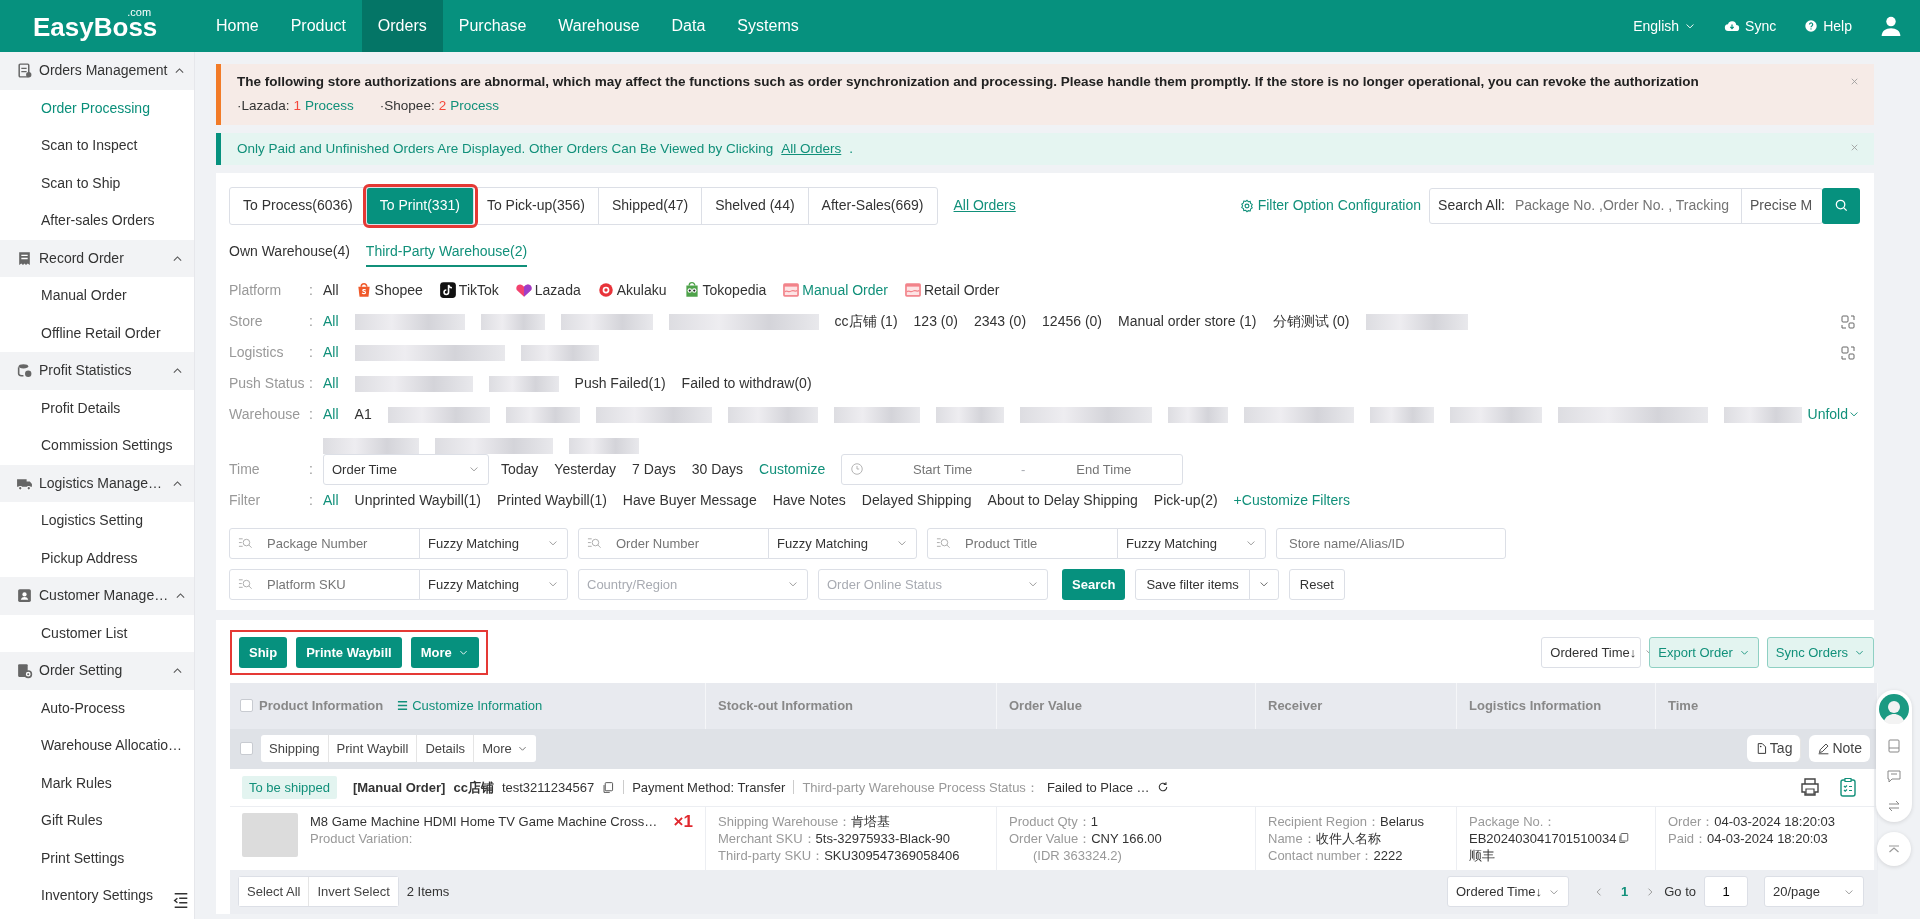 The height and width of the screenshot is (919, 1920). I want to click on text-input: Store name/Alias/ID, so click(1391, 543).